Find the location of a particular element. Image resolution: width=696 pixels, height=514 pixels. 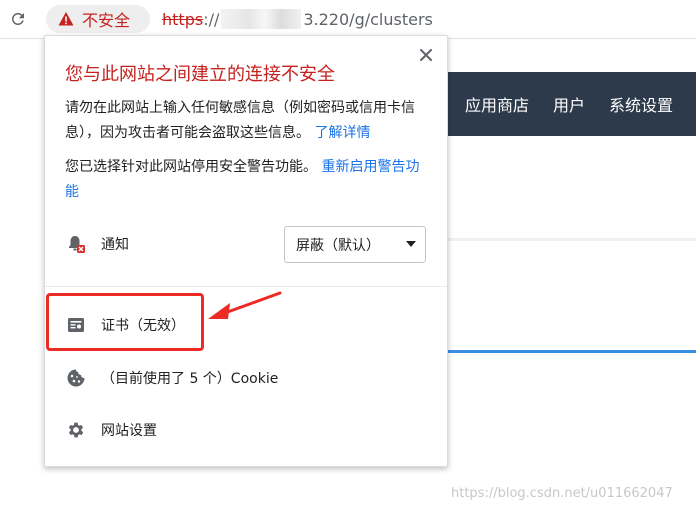

site-settings-row: 网站设置 is located at coordinates (111, 430).